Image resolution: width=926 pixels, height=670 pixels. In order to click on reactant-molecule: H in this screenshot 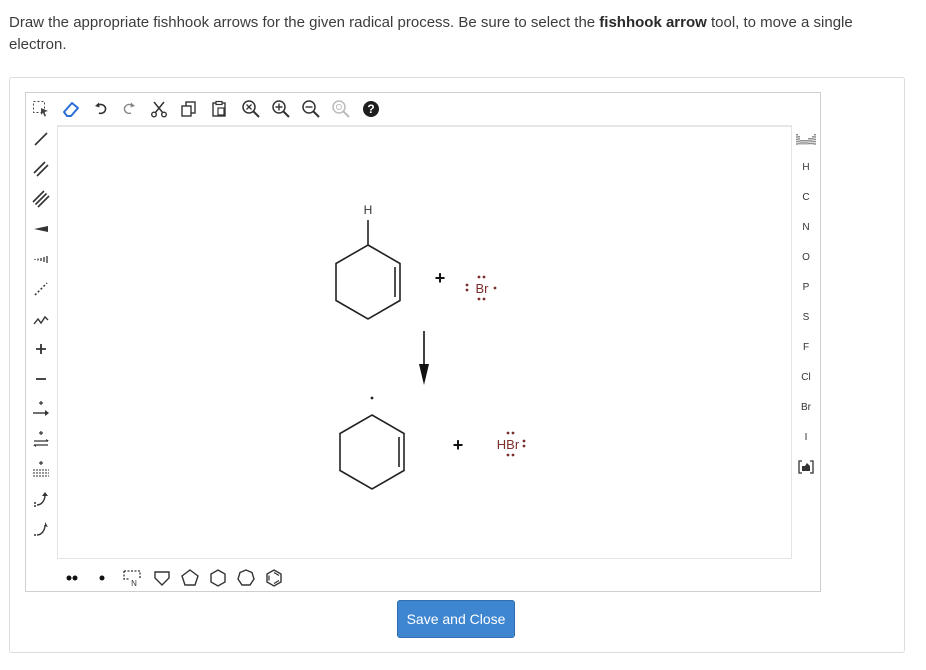, I will do `click(368, 261)`.